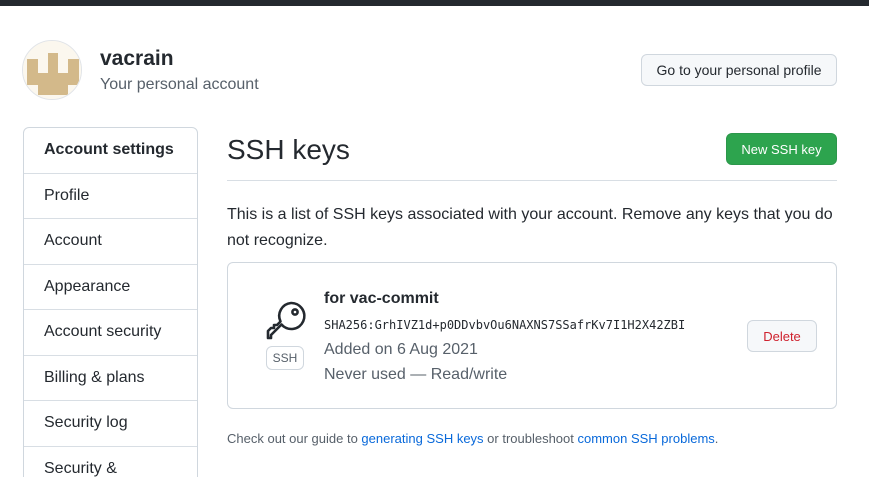  What do you see at coordinates (782, 336) in the screenshot?
I see `delete-ssh-key-button: Delete` at bounding box center [782, 336].